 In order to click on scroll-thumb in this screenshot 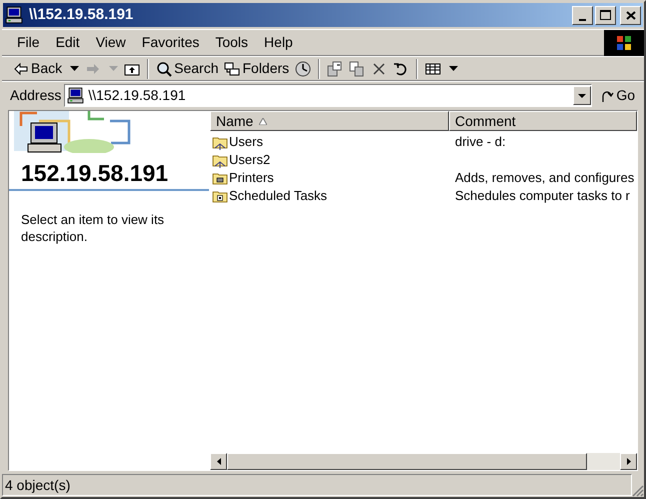, I will do `click(407, 461)`.